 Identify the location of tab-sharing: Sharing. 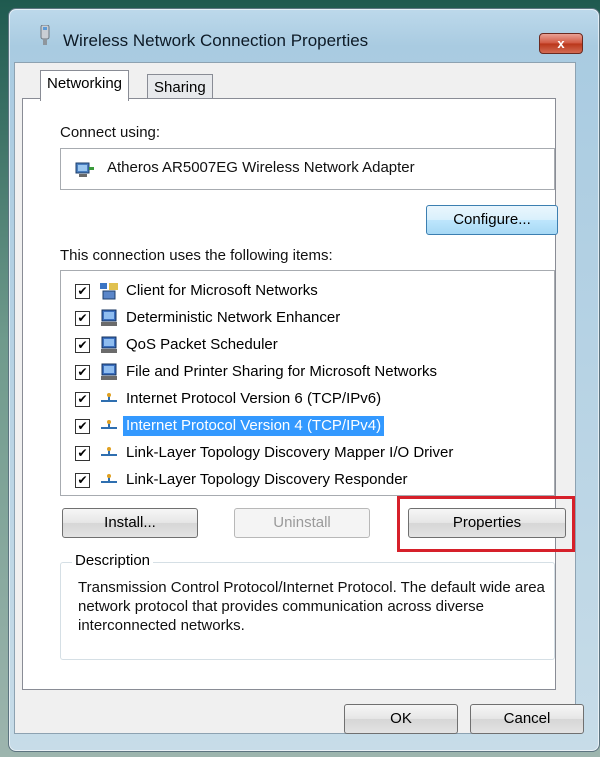
(180, 87).